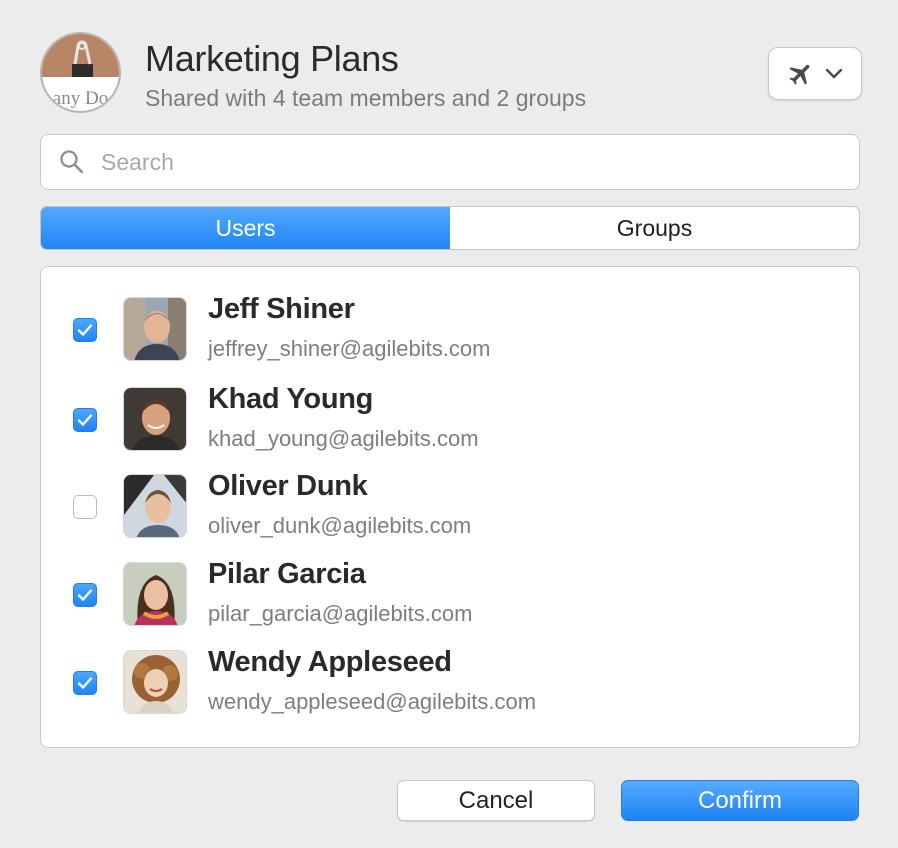 This screenshot has width=898, height=848. What do you see at coordinates (281, 309) in the screenshot?
I see `user-name: Jeff Shiner` at bounding box center [281, 309].